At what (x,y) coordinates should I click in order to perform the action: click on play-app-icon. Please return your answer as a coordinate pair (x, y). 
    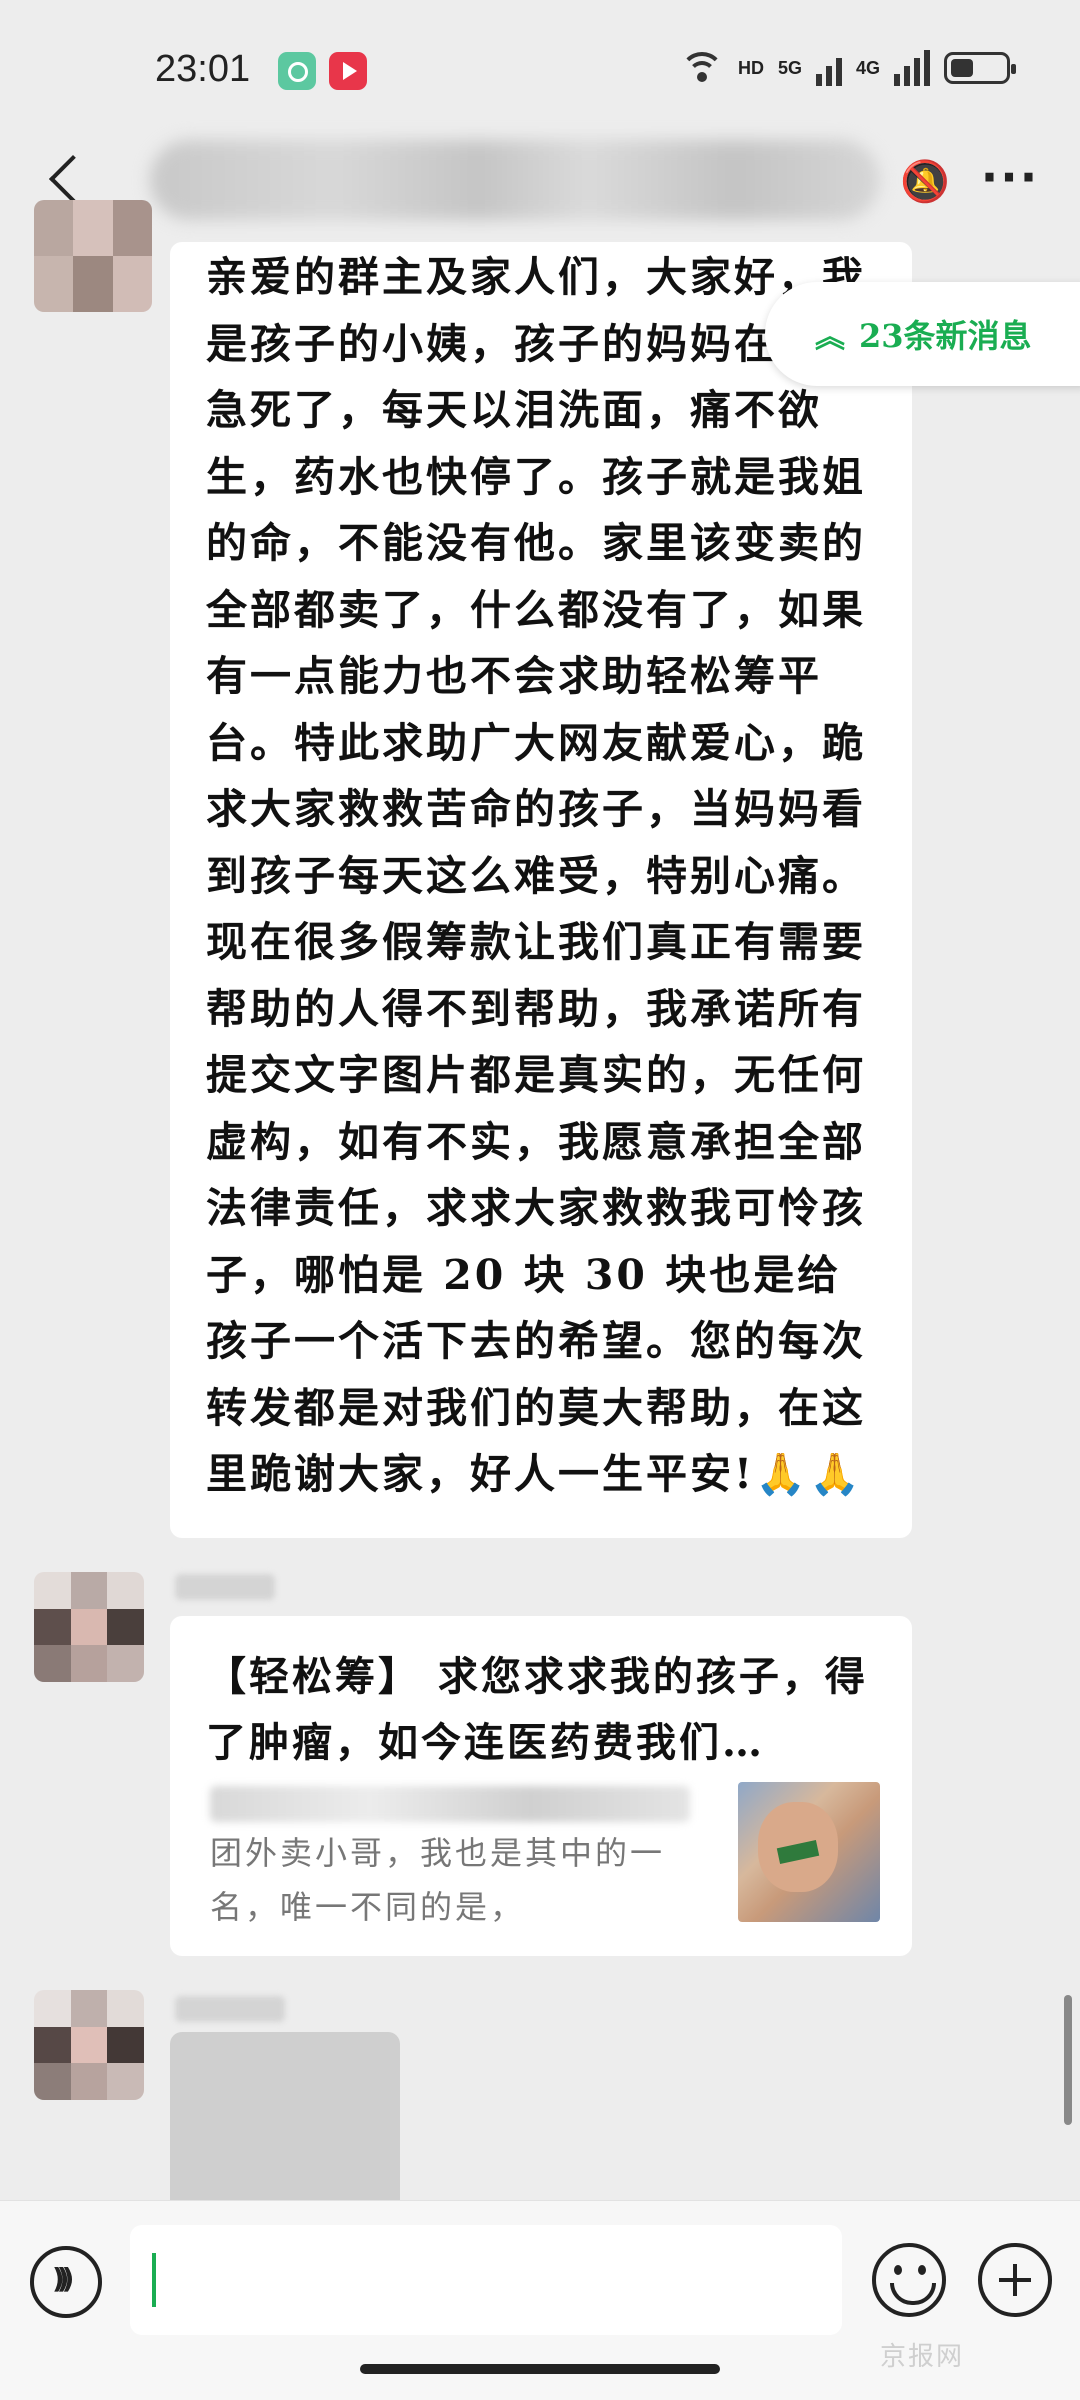
    Looking at the image, I should click on (348, 71).